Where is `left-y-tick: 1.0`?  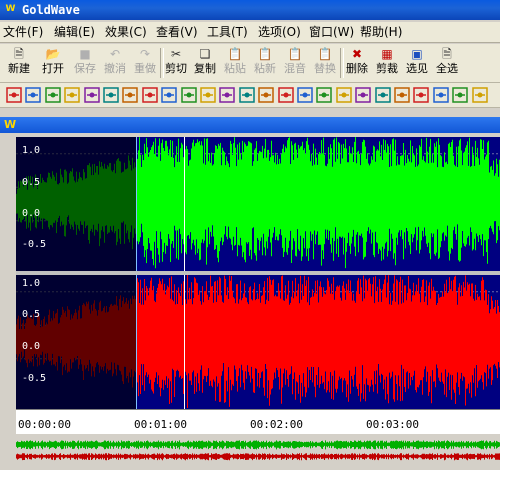 left-y-tick: 1.0 is located at coordinates (31, 150).